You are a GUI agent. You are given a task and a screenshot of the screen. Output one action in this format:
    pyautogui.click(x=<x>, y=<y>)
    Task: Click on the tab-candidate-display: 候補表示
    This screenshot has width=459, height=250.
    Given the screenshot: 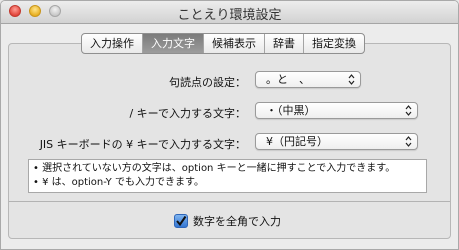 What is the action you would take?
    pyautogui.click(x=233, y=43)
    